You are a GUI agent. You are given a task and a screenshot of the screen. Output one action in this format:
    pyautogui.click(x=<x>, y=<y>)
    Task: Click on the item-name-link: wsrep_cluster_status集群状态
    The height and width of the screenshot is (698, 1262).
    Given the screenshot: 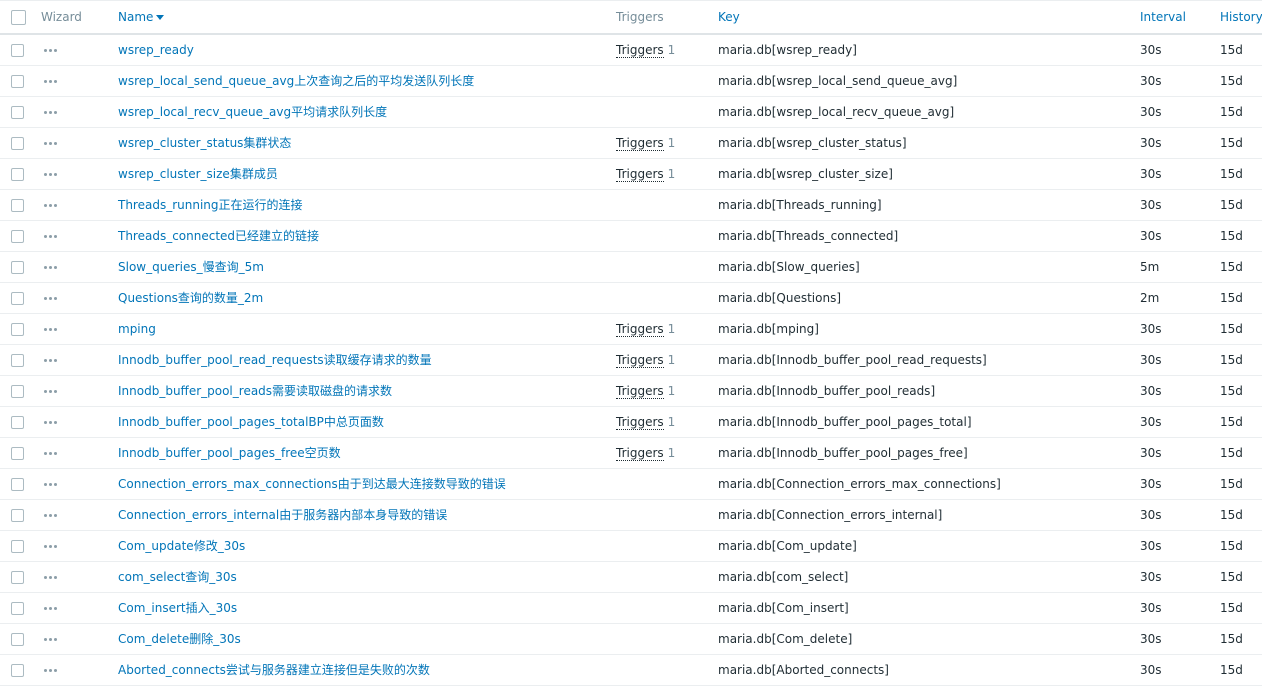 What is the action you would take?
    pyautogui.click(x=204, y=143)
    